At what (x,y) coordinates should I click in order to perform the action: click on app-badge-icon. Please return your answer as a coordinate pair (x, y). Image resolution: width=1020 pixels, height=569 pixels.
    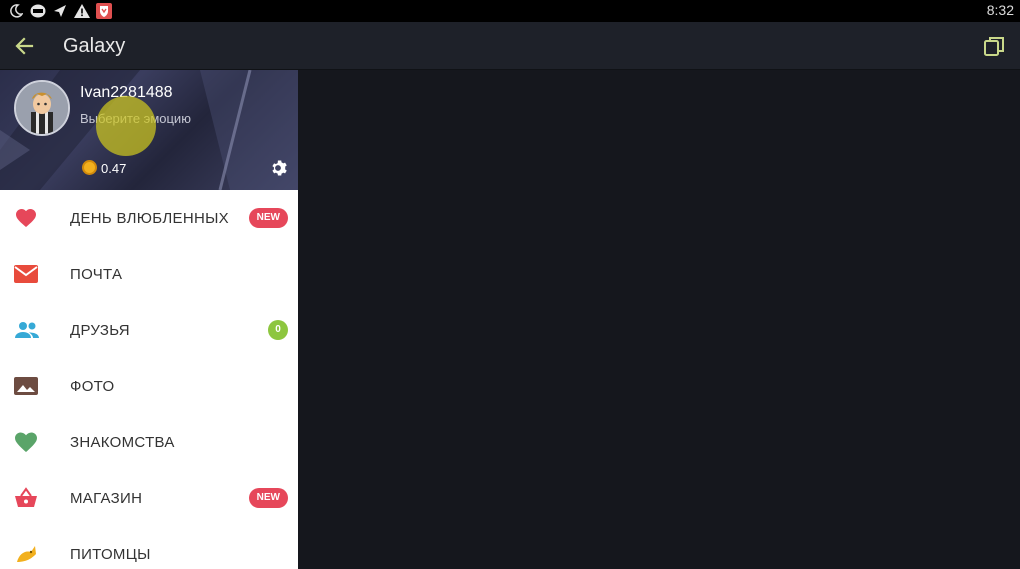
    Looking at the image, I should click on (38, 11).